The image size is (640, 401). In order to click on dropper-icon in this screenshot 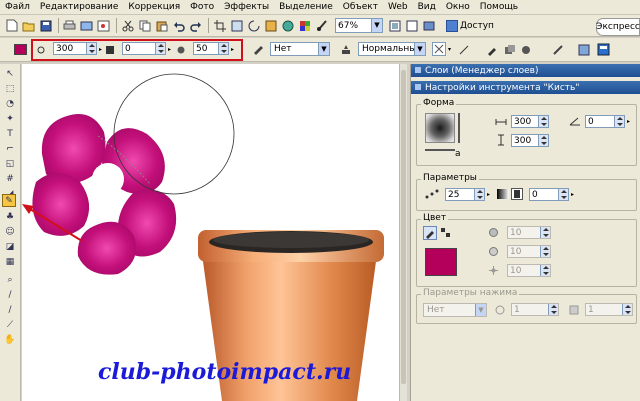, I will do `click(492, 50)`.